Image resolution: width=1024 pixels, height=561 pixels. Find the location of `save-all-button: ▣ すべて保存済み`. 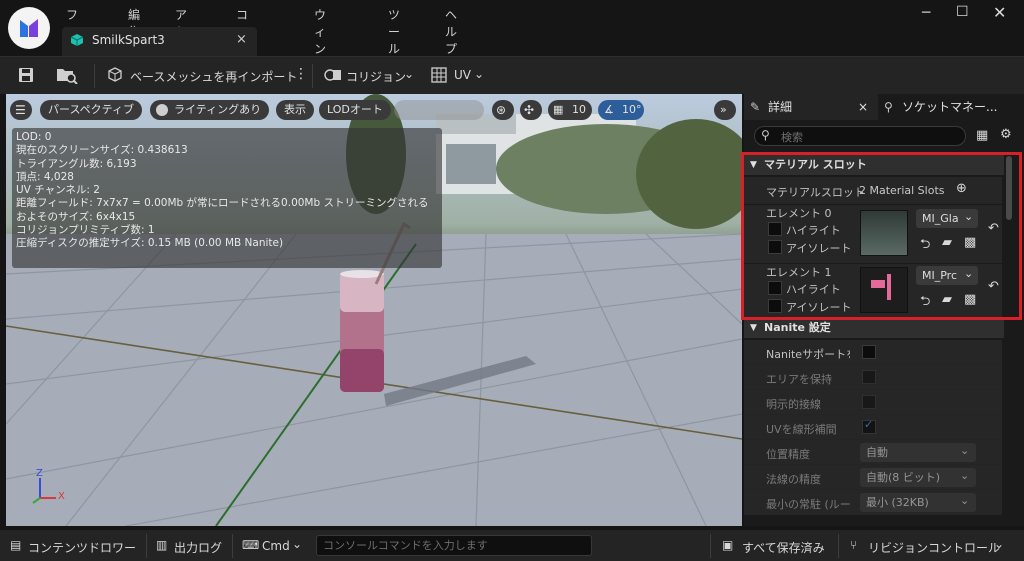

save-all-button: ▣ すべて保存済み is located at coordinates (777, 547).